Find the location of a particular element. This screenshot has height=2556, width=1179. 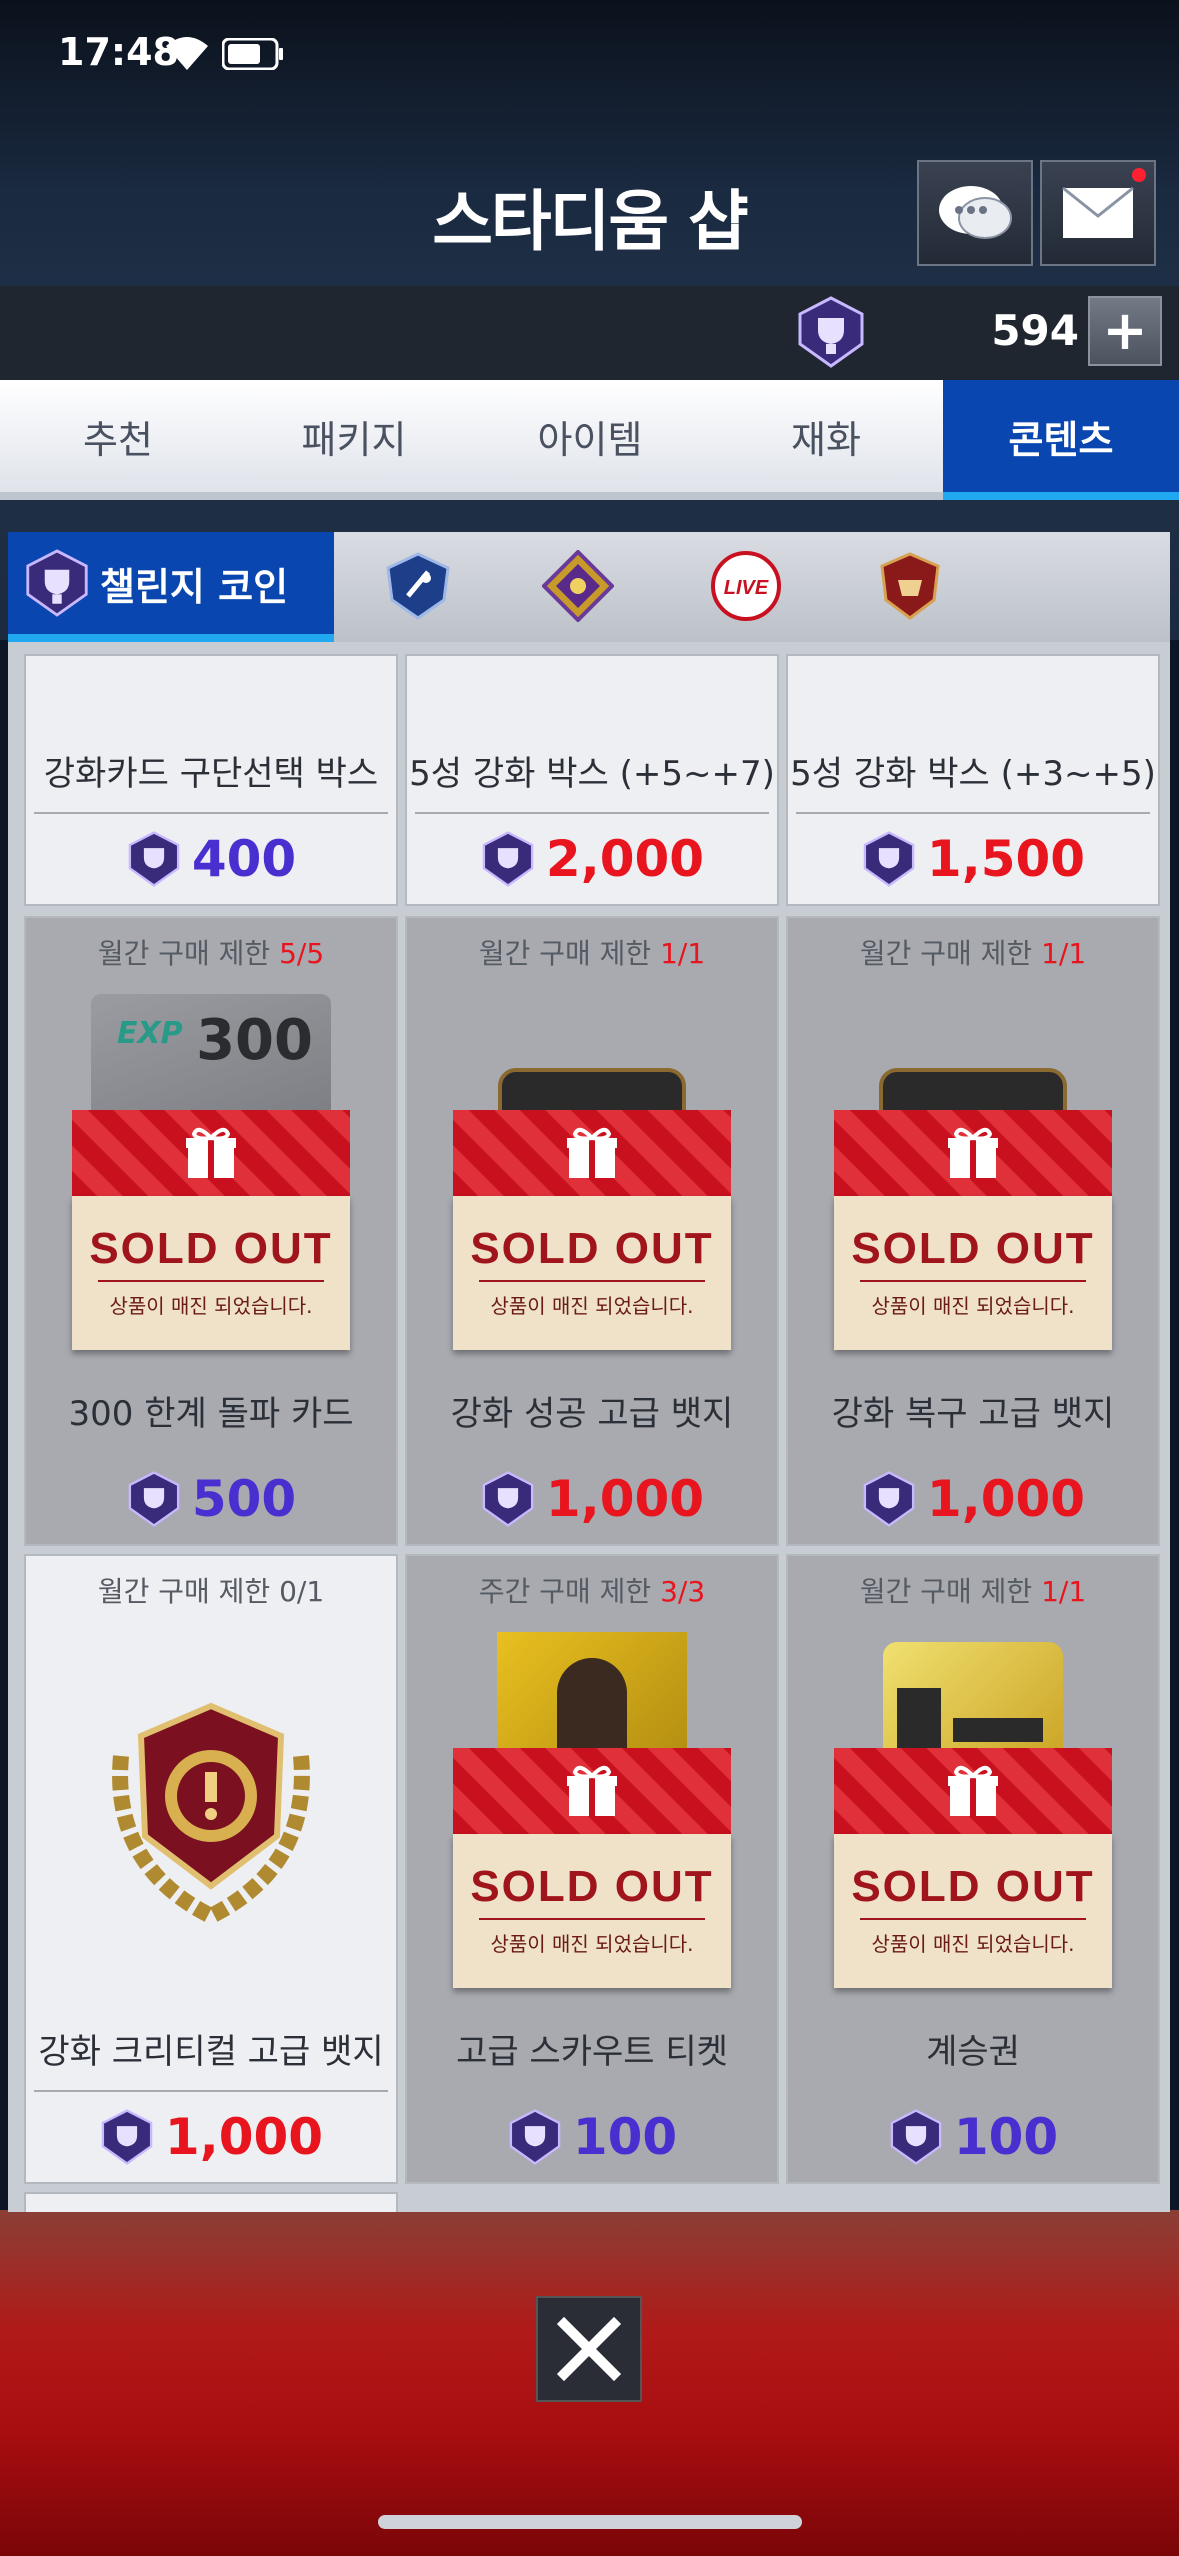

item-name: 5성 강화 박스 (+3~+5) is located at coordinates (973, 774).